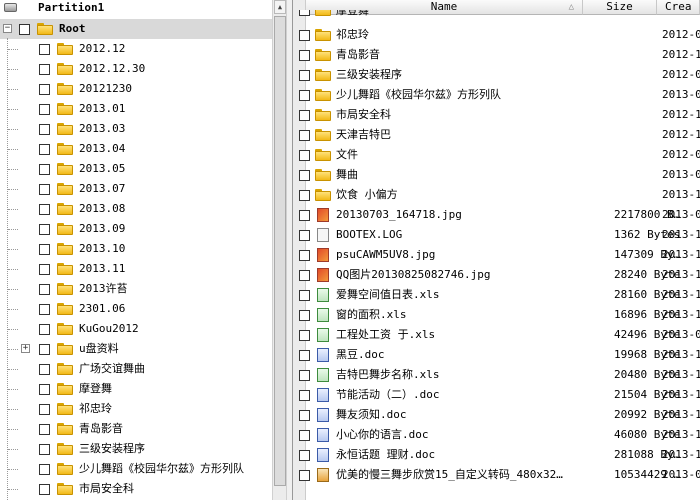 This screenshot has height=500, width=700. I want to click on collapse-icon: −, so click(7, 28).